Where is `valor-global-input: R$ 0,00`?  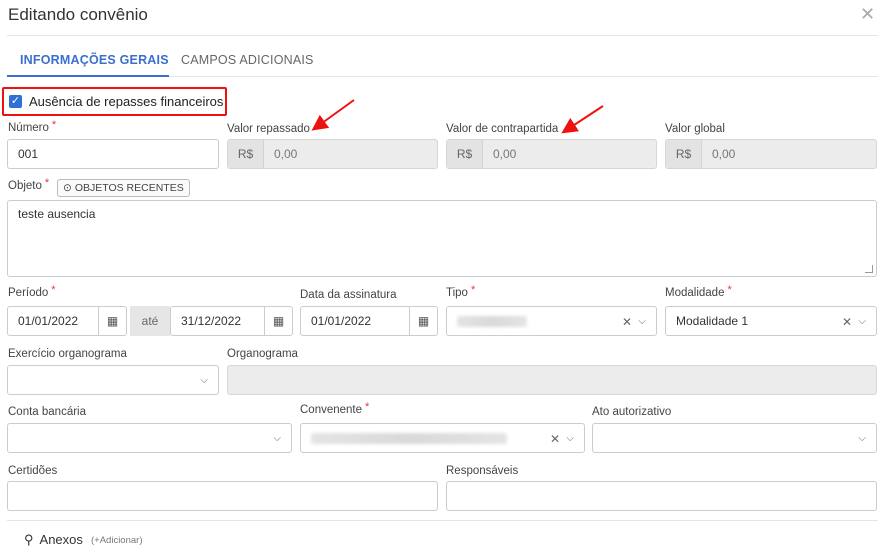
valor-global-input: R$ 0,00 is located at coordinates (771, 154).